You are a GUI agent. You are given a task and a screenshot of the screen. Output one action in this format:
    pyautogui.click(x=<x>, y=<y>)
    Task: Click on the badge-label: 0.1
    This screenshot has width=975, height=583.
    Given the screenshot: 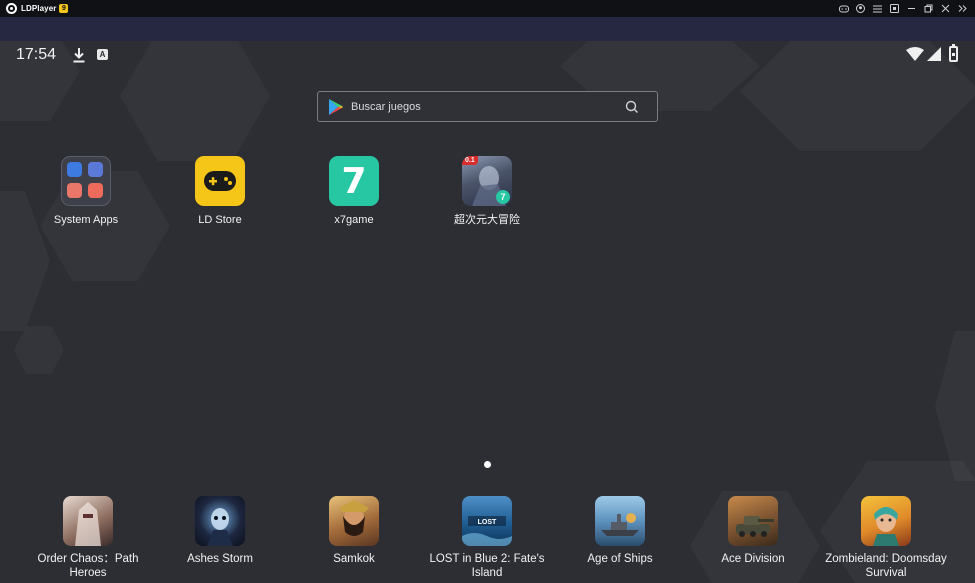 What is the action you would take?
    pyautogui.click(x=470, y=160)
    